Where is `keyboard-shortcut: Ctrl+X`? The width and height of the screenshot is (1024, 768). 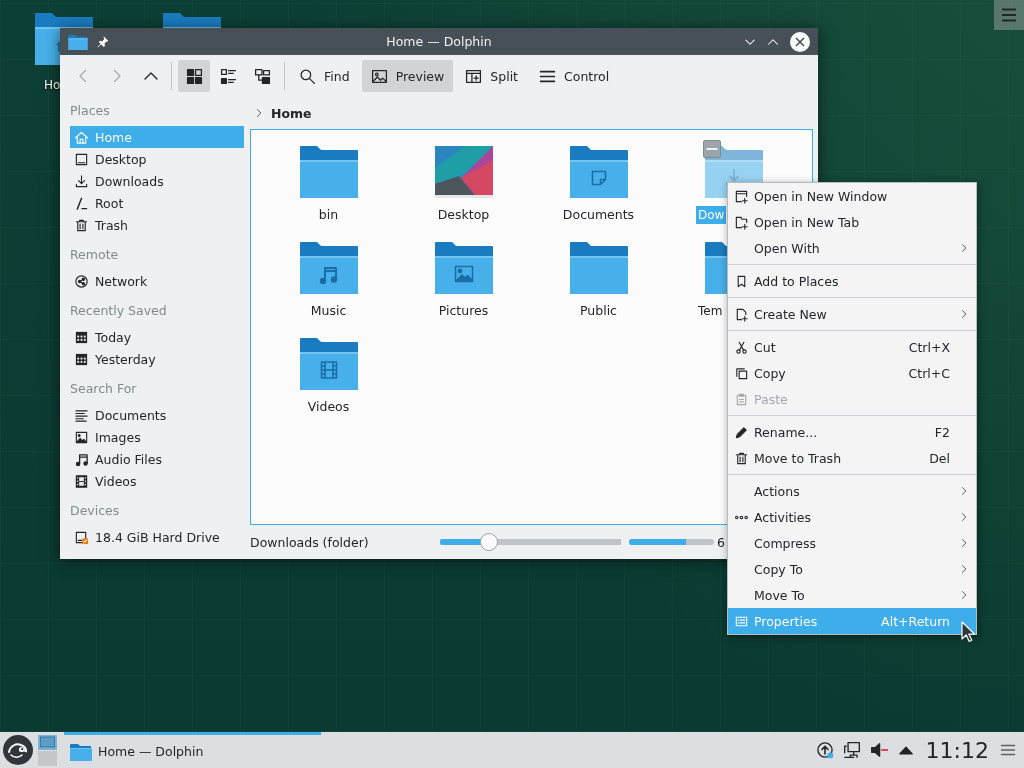 keyboard-shortcut: Ctrl+X is located at coordinates (929, 347).